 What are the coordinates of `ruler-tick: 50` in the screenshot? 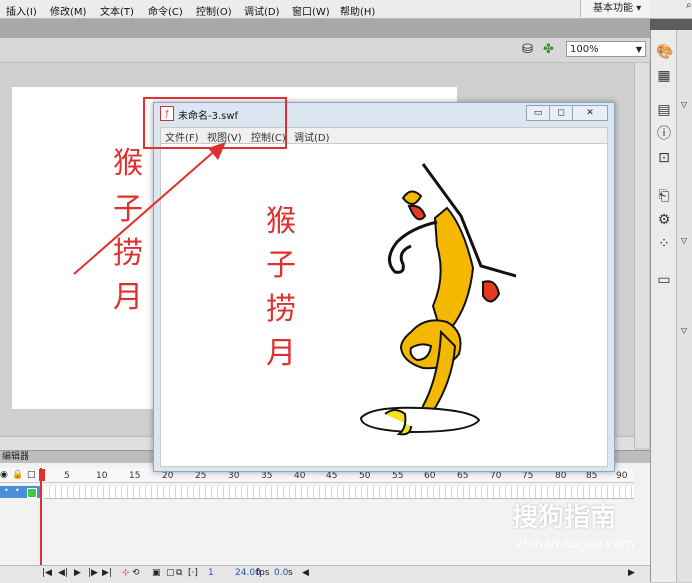 It's located at (365, 476).